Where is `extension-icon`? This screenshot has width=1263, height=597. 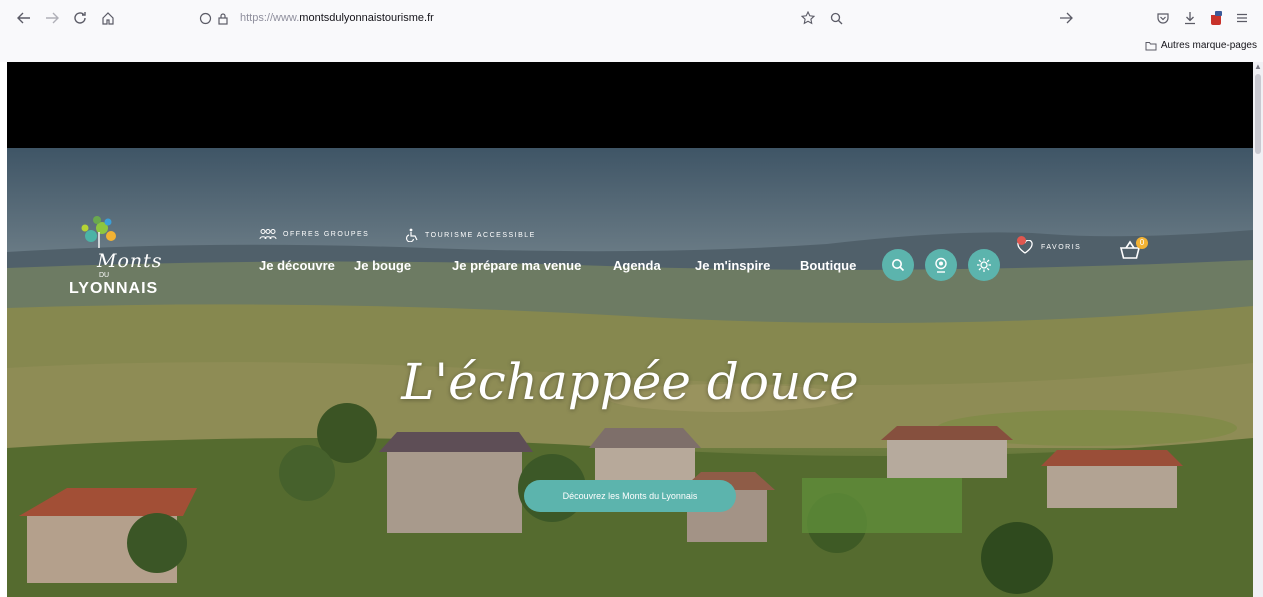
extension-icon is located at coordinates (1216, 18).